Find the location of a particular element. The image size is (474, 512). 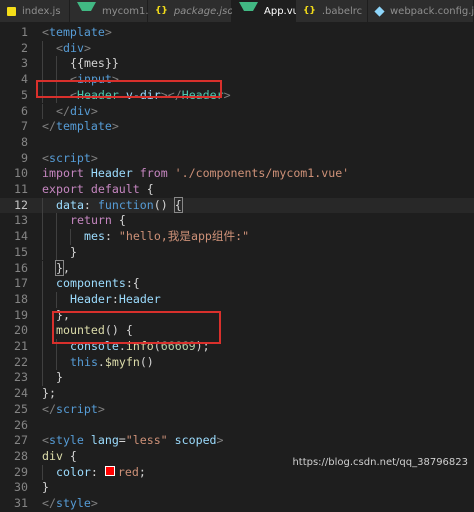

code-text: </script> is located at coordinates (73, 410).